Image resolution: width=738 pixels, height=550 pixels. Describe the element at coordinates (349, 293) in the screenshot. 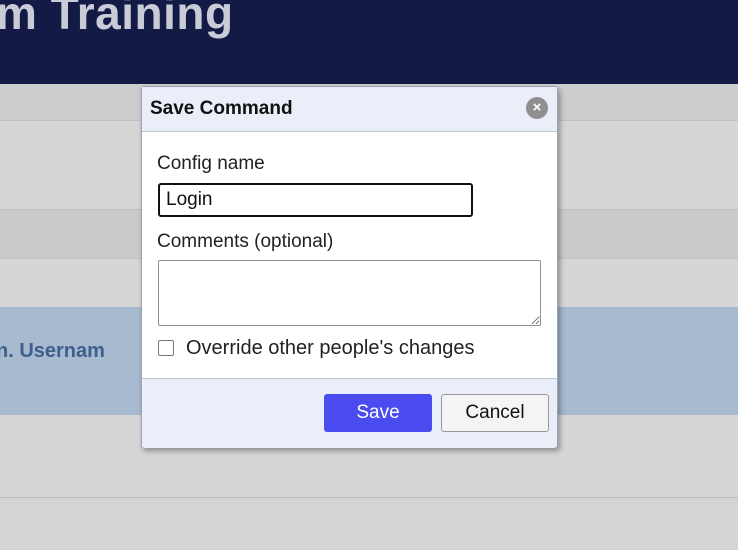

I see `comments-textarea` at that location.